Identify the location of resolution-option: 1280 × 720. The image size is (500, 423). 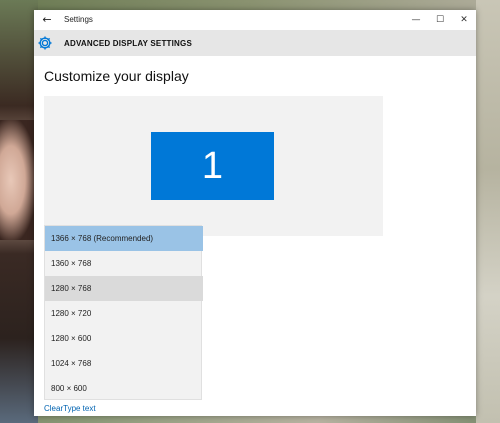
(124, 313).